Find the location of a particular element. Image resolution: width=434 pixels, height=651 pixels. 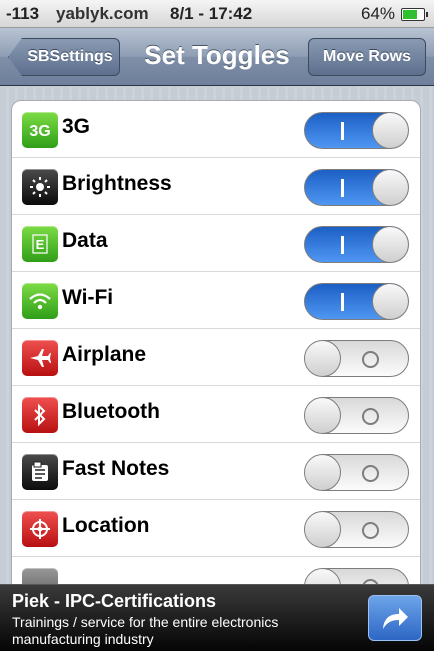

share-arrow-icon is located at coordinates (395, 618).